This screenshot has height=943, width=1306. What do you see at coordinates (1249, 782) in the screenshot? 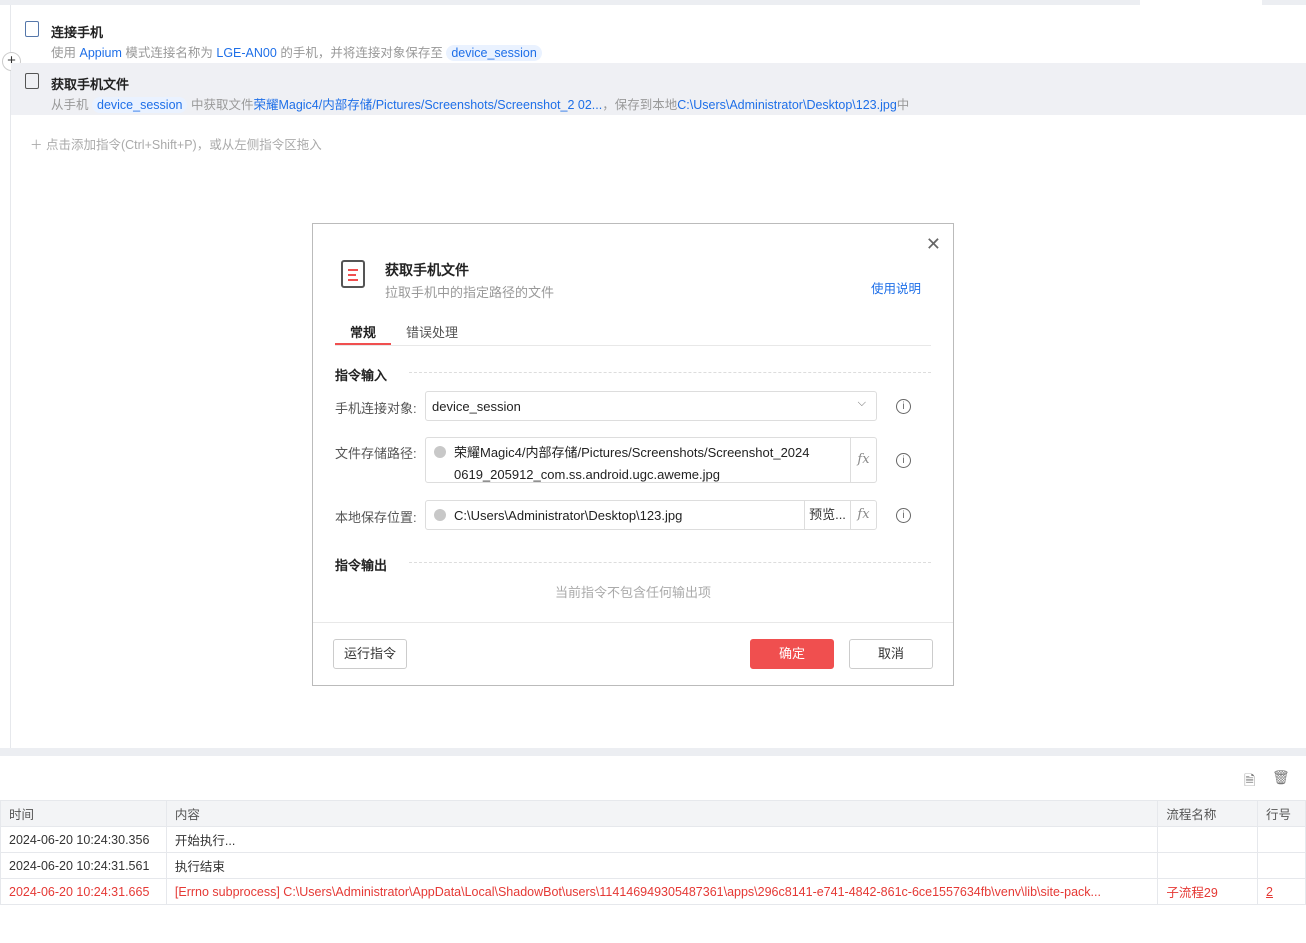
I see `export-log-icon: 🗎` at bounding box center [1249, 782].